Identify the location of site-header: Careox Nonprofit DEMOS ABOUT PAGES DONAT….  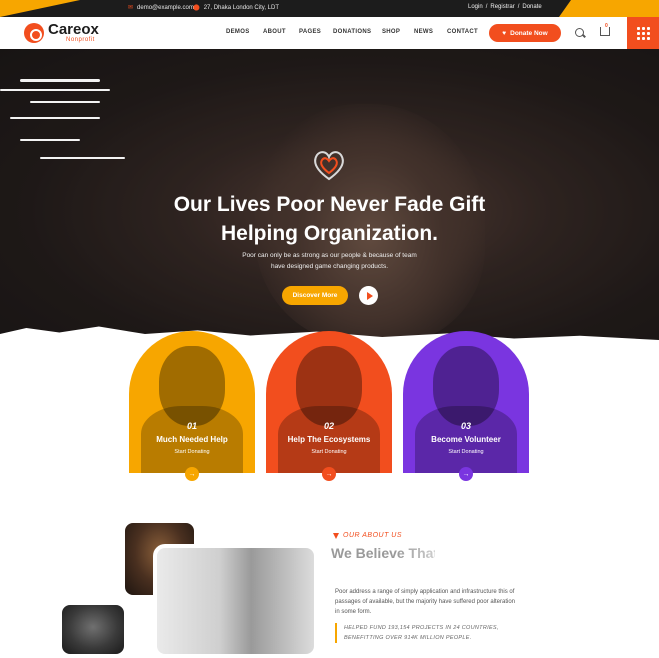
(329, 33).